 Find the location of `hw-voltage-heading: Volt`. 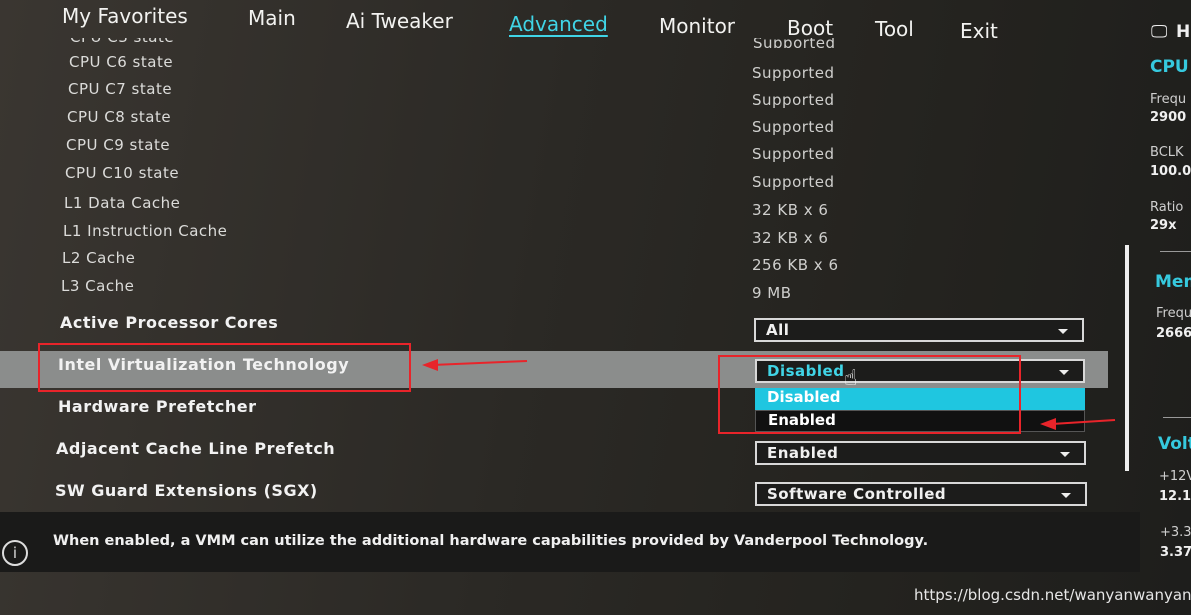

hw-voltage-heading: Volt is located at coordinates (1174, 444).